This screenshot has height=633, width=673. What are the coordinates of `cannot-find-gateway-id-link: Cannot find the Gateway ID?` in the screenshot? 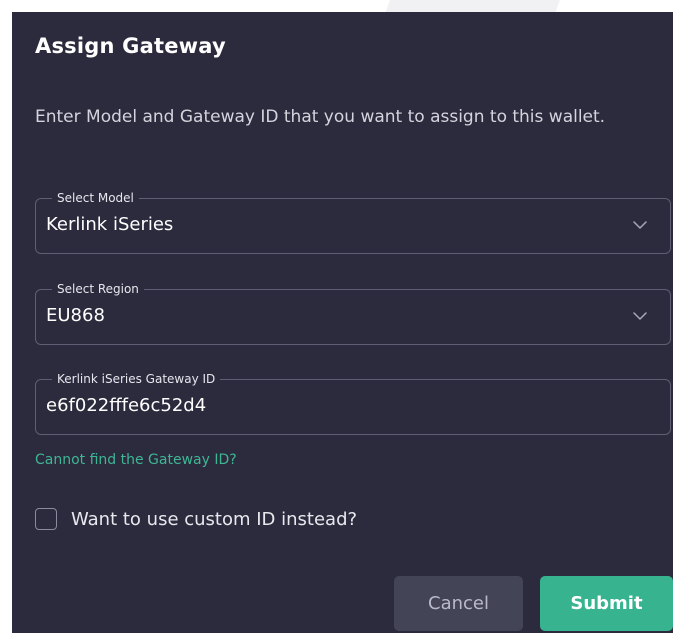 It's located at (136, 460).